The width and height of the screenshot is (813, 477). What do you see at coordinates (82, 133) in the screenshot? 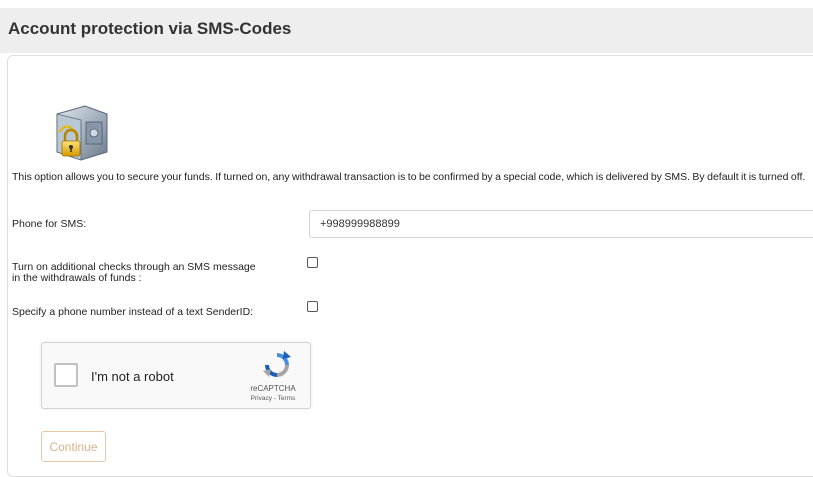
I see `safe-lock-icon` at bounding box center [82, 133].